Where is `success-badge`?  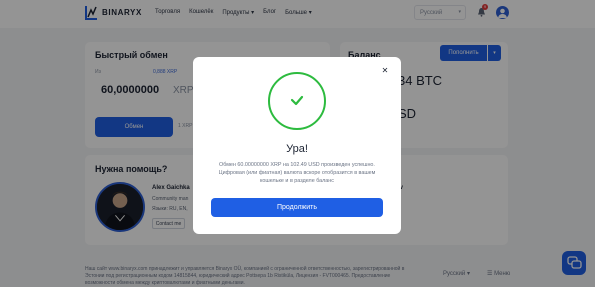
success-badge is located at coordinates (297, 101).